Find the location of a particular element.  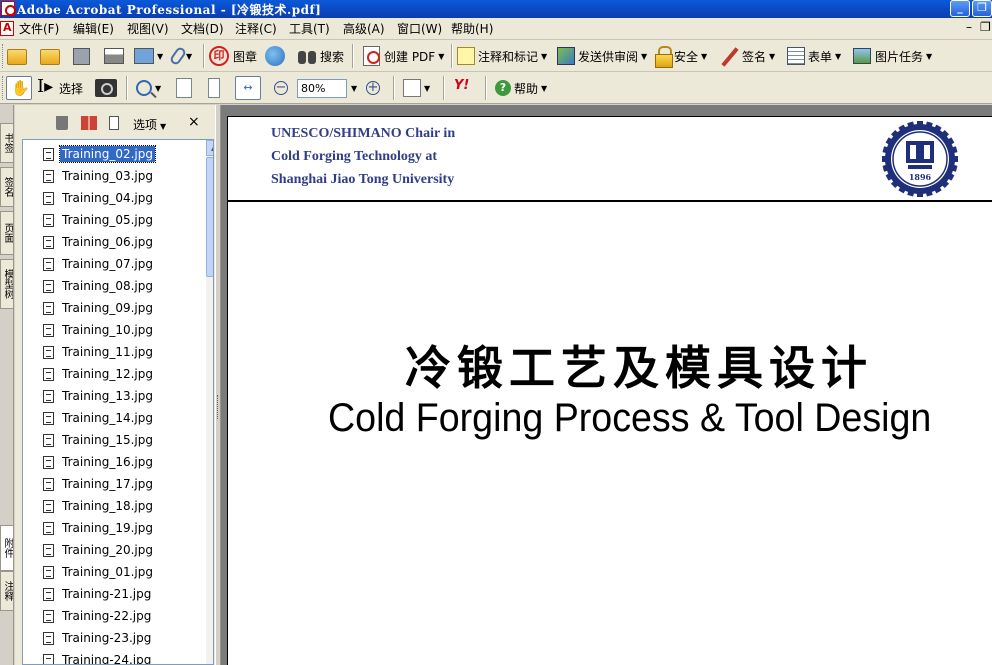

minimize-button: _ is located at coordinates (960, 8).